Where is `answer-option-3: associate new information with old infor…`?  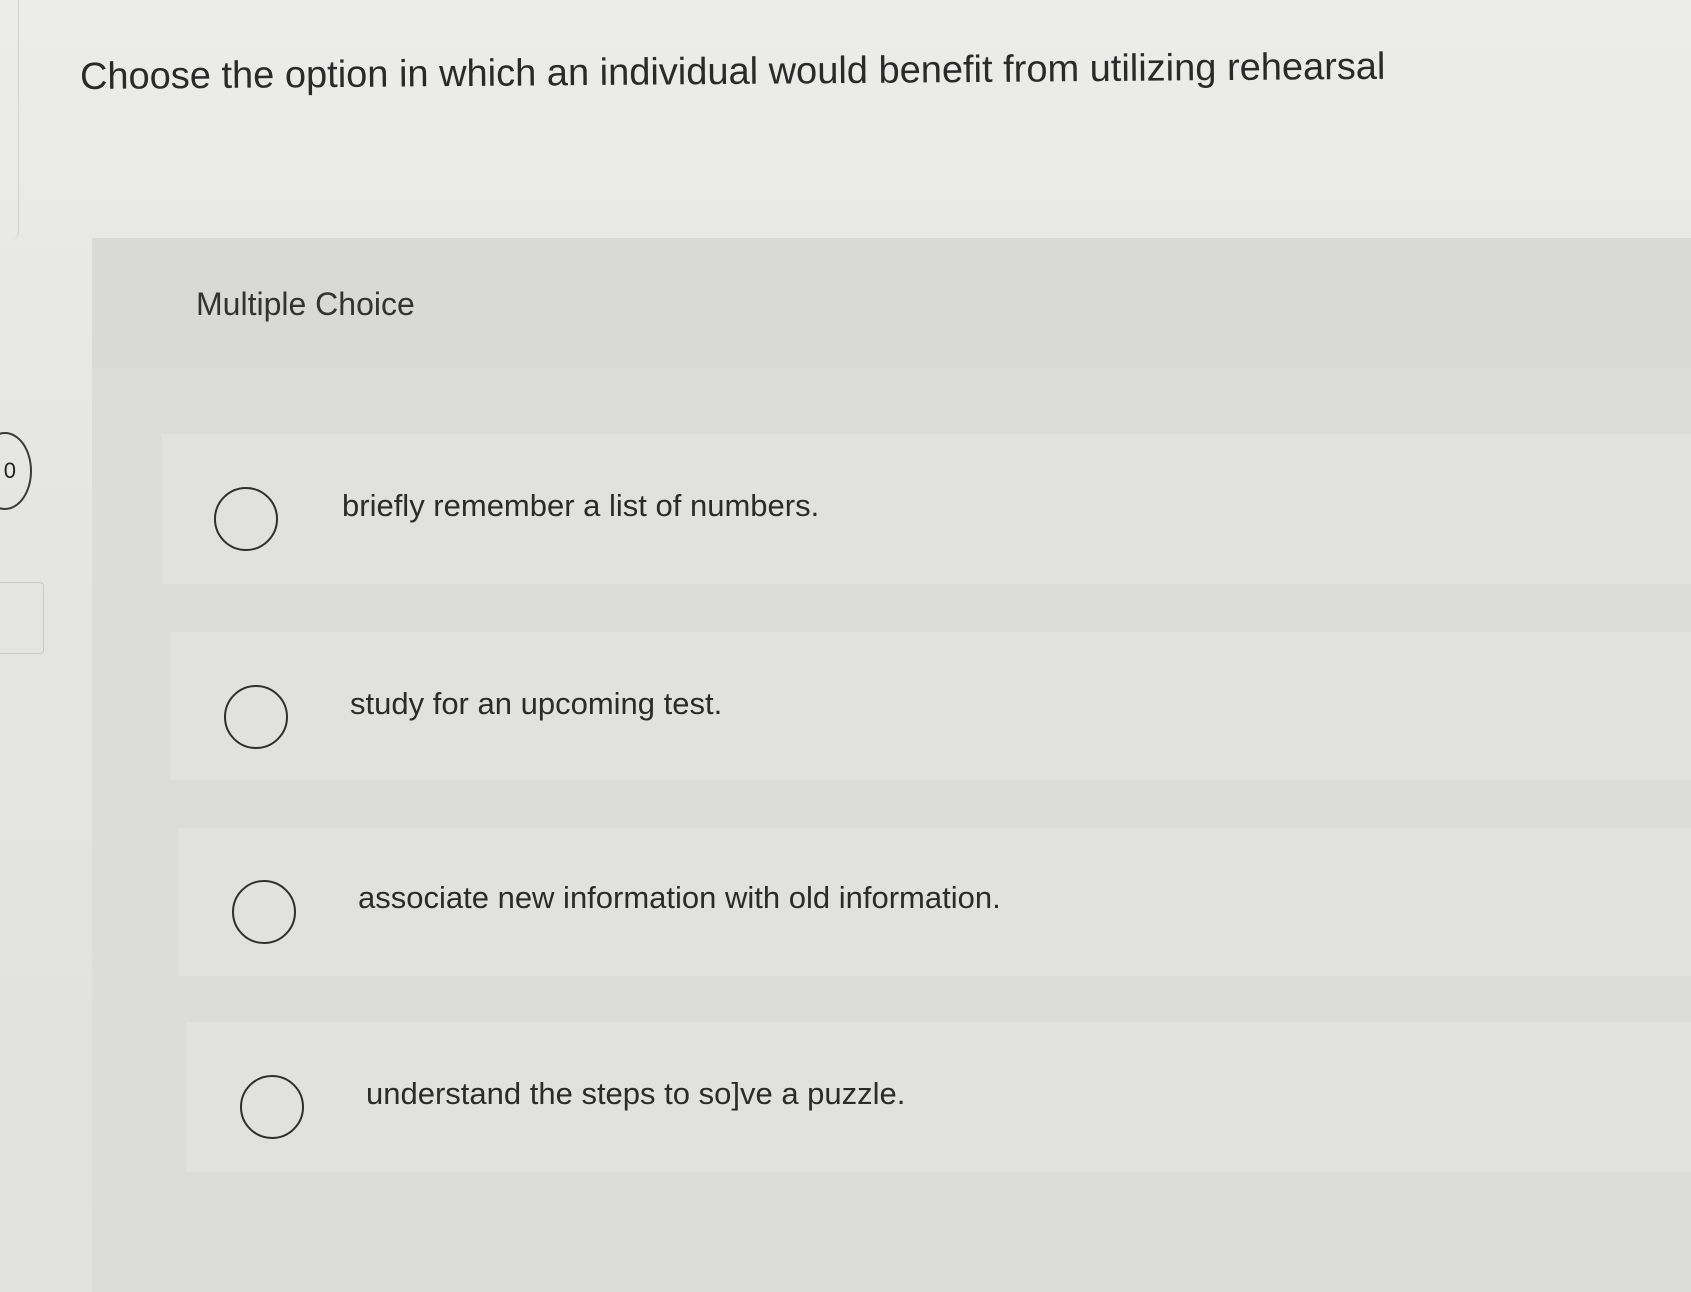 answer-option-3: associate new information with old infor… is located at coordinates (934, 902).